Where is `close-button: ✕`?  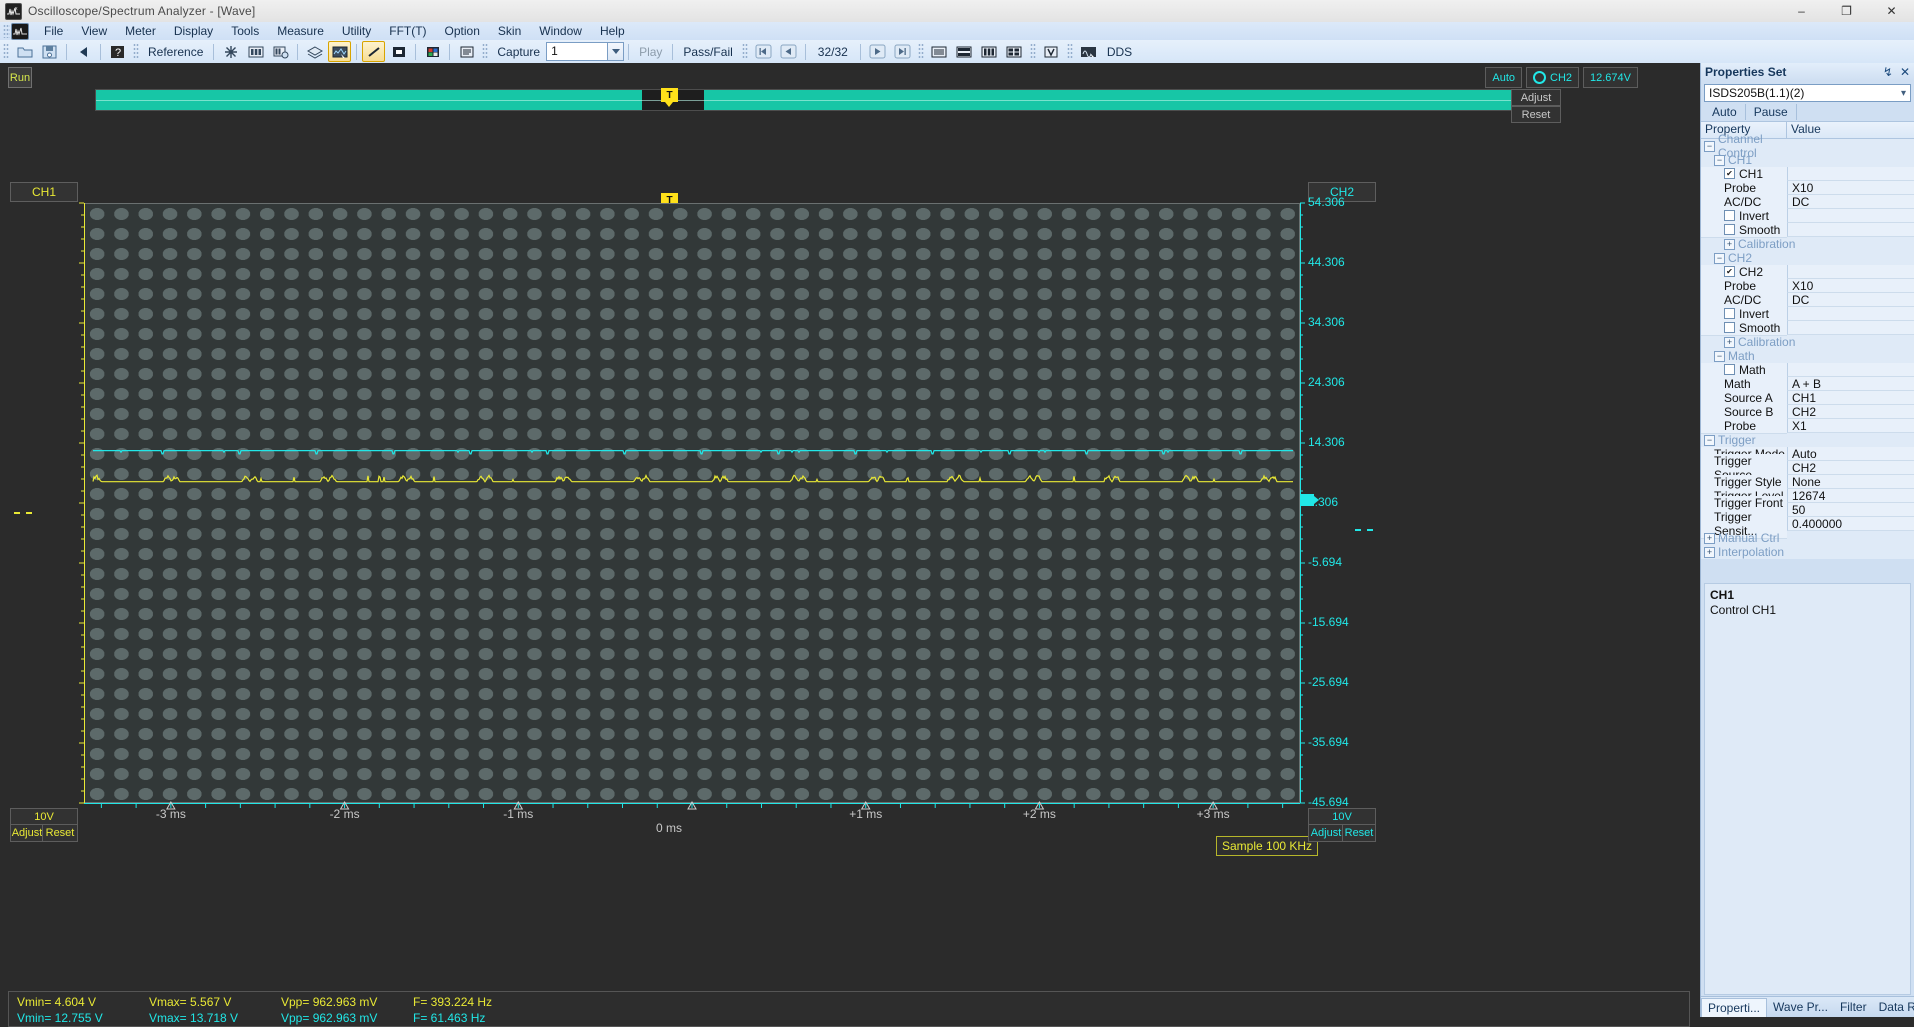 close-button: ✕ is located at coordinates (1891, 11).